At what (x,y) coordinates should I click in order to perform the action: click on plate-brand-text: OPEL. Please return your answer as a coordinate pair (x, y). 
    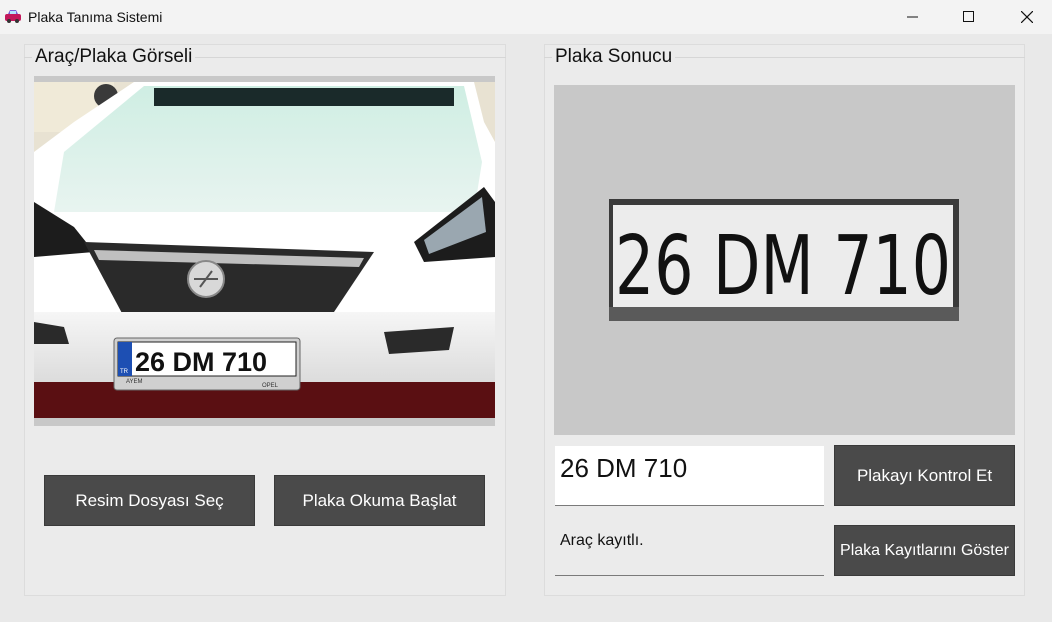
    Looking at the image, I should click on (270, 386).